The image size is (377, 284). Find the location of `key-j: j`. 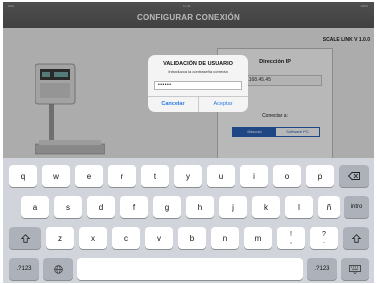

key-j: j is located at coordinates (233, 207).